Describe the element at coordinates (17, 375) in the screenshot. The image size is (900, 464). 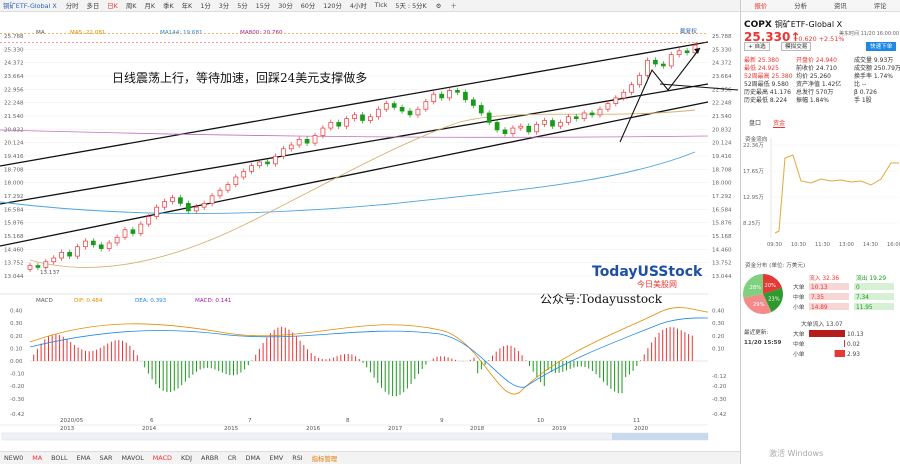
I see `macd-tick-left: -0.10` at that location.